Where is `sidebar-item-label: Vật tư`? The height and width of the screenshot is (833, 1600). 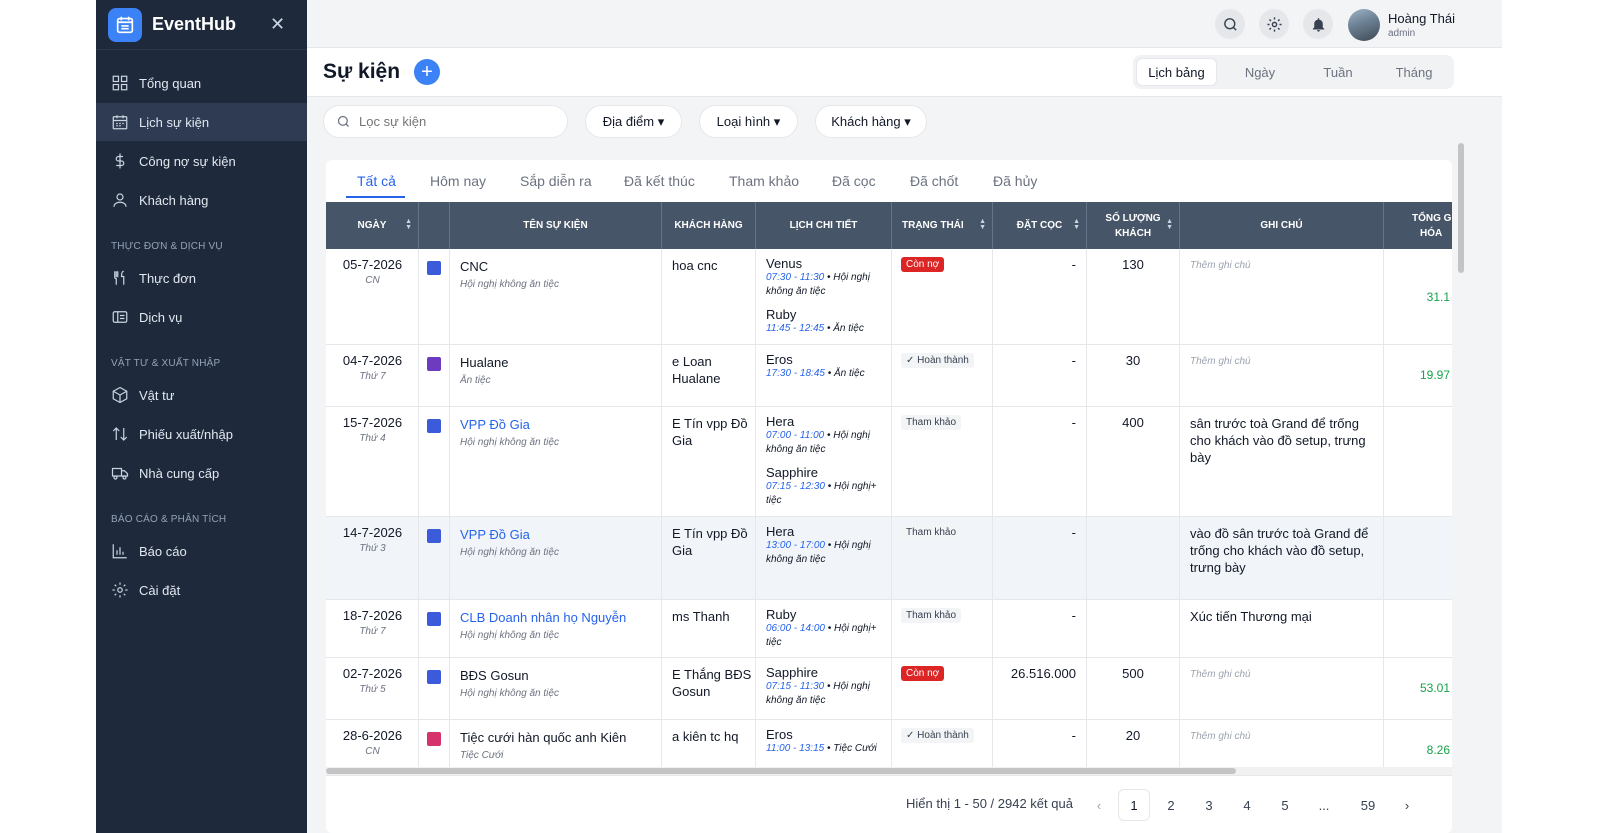
sidebar-item-label: Vật tư is located at coordinates (157, 395).